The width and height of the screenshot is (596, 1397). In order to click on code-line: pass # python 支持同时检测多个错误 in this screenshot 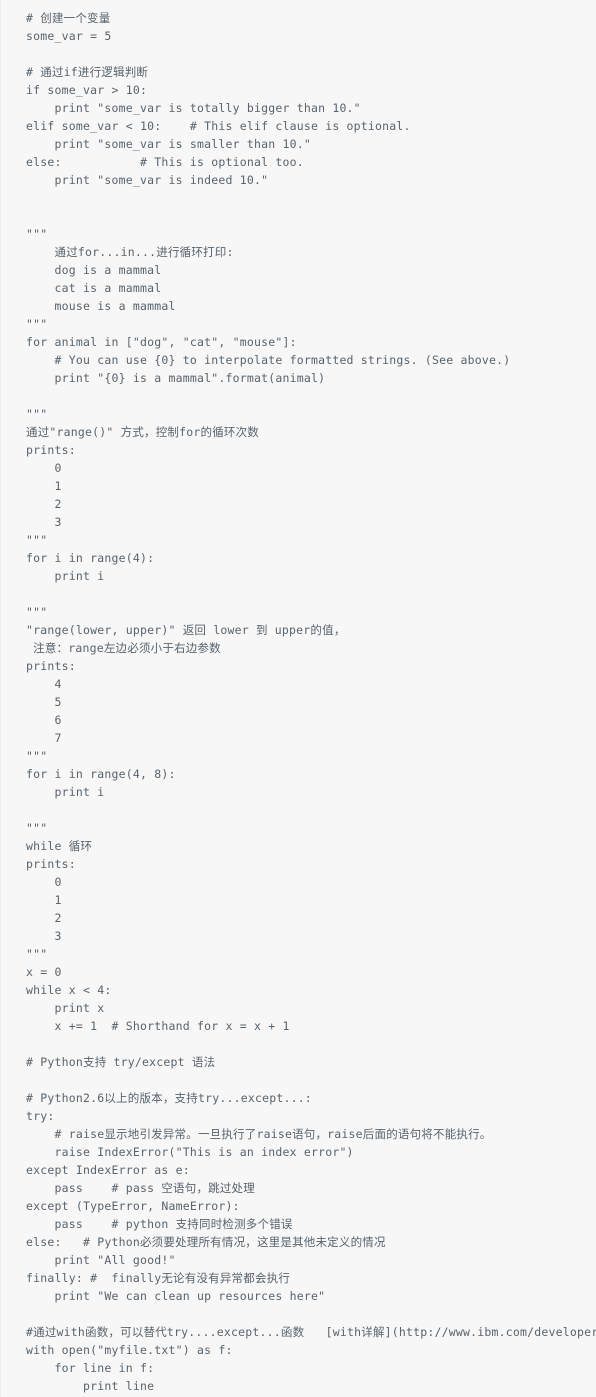, I will do `click(159, 1224)`.